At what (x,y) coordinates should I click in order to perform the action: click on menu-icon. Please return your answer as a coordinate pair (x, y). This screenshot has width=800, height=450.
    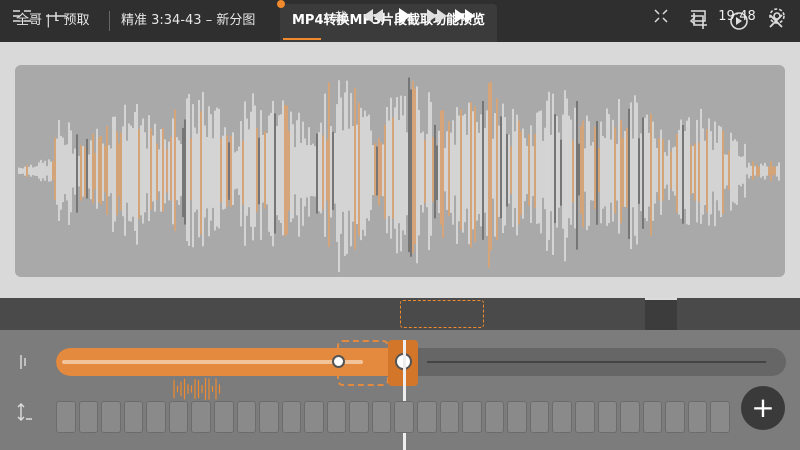
    Looking at the image, I should click on (22, 16).